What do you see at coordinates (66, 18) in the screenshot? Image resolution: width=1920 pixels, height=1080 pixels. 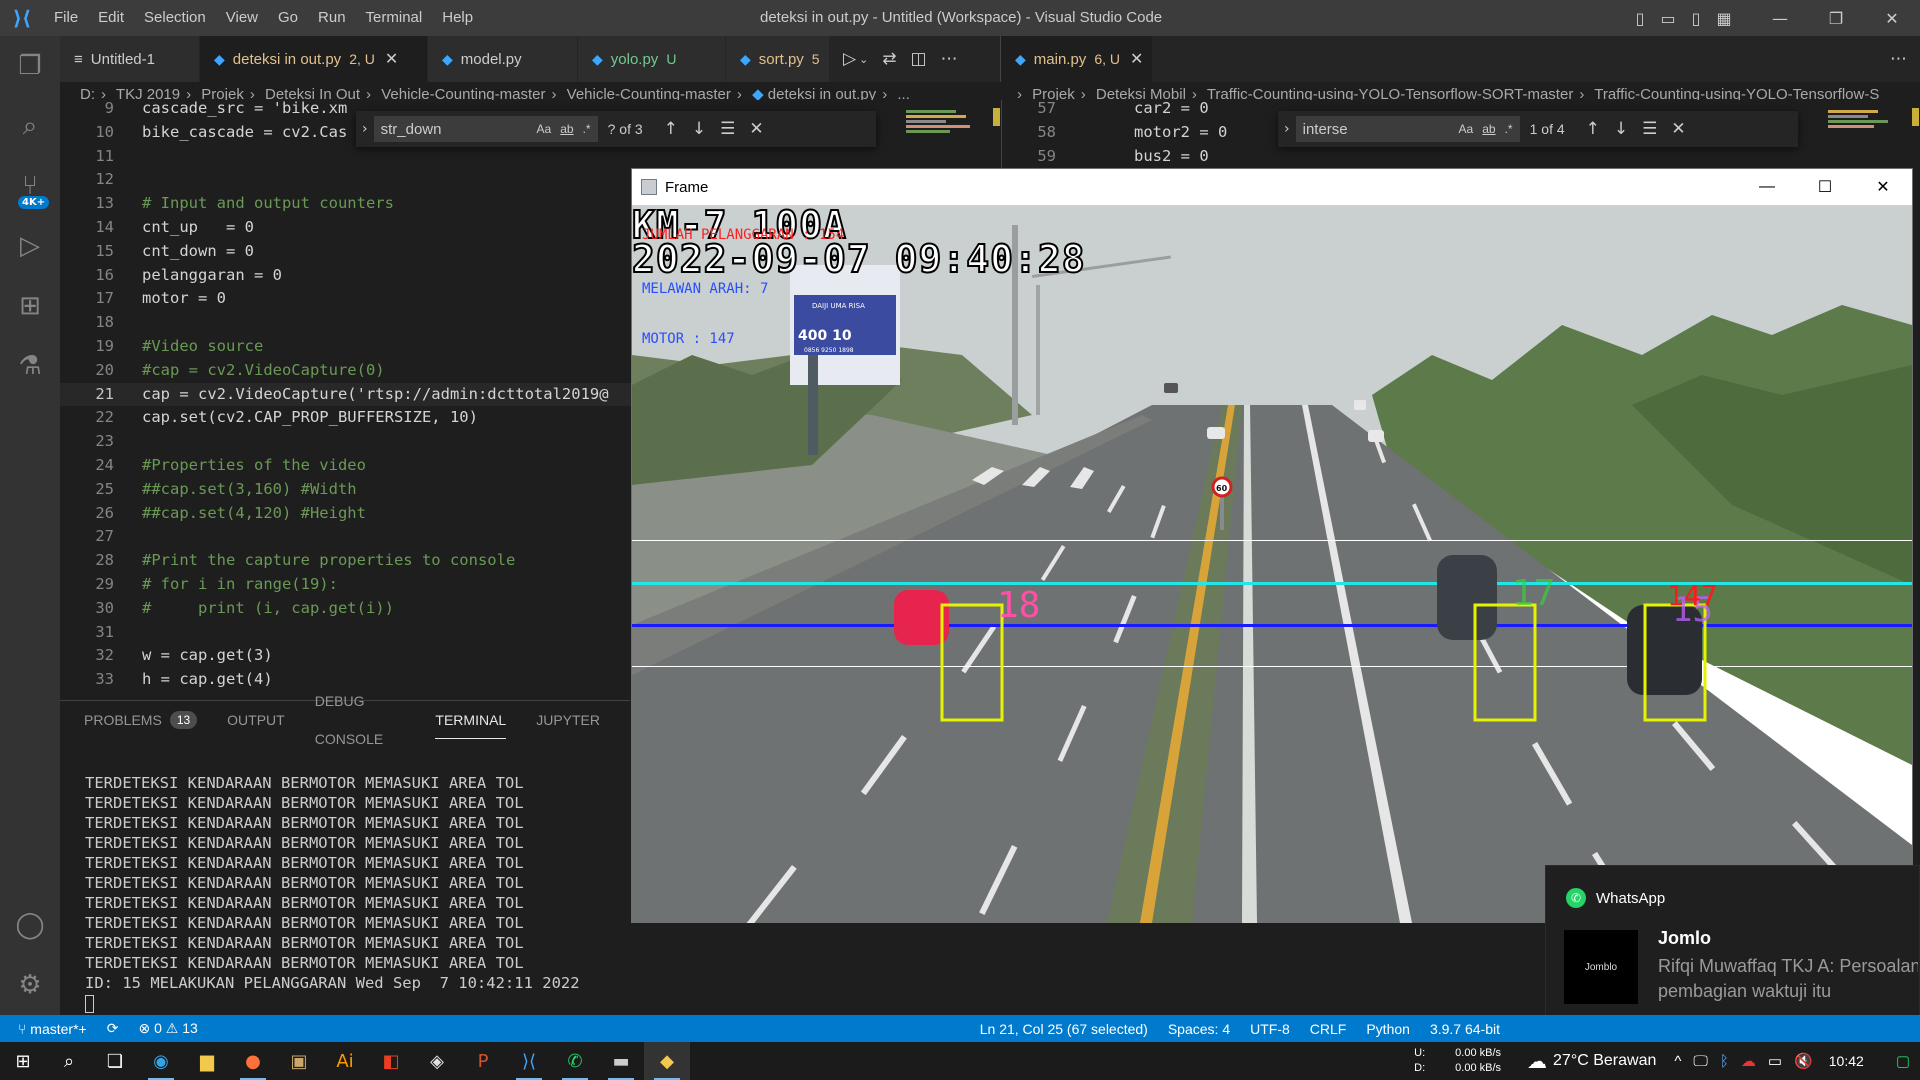 I see `menu-file: File` at bounding box center [66, 18].